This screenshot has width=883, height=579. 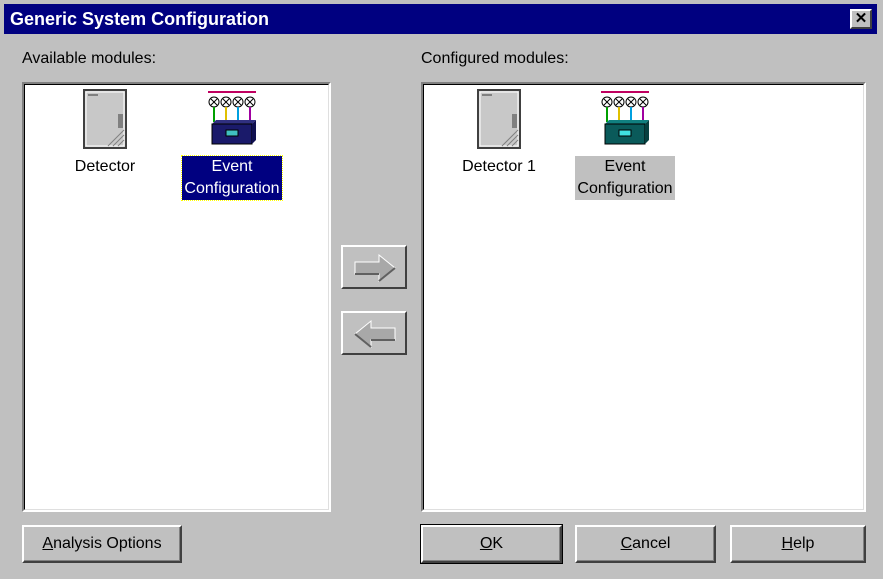 What do you see at coordinates (140, 19) in the screenshot?
I see `window-title: Generic System Configuration` at bounding box center [140, 19].